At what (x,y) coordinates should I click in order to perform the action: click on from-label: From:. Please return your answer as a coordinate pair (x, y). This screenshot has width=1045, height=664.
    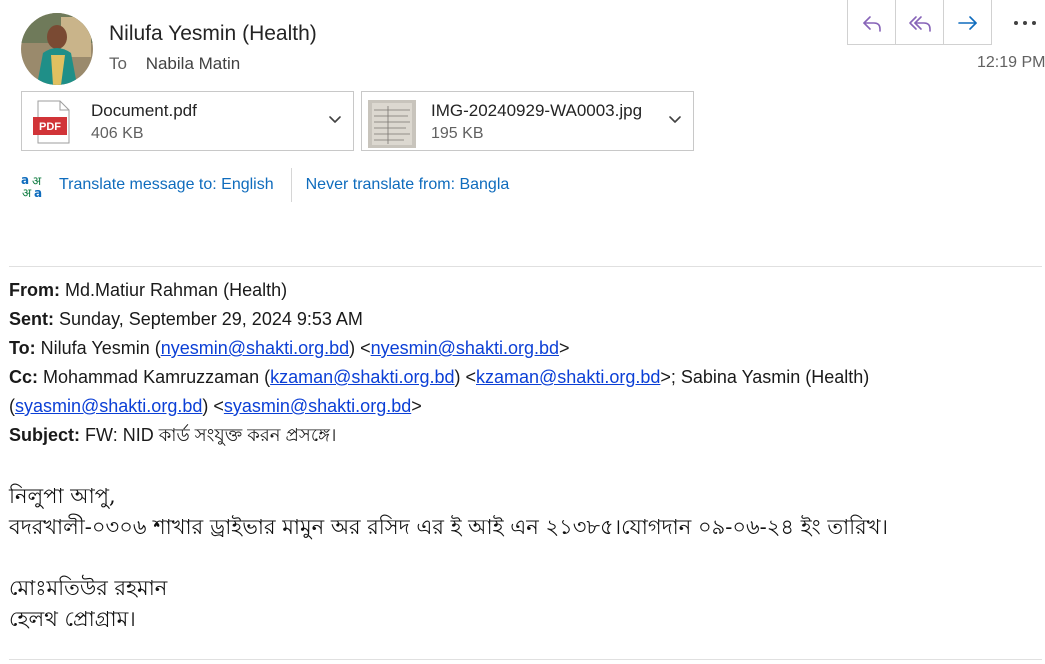
    Looking at the image, I should click on (34, 290).